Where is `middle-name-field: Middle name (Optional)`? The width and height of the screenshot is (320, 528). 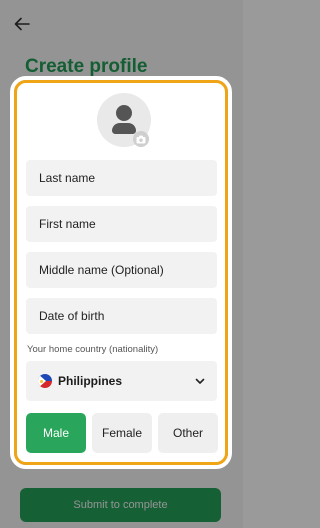
middle-name-field: Middle name (Optional) is located at coordinates (121, 270).